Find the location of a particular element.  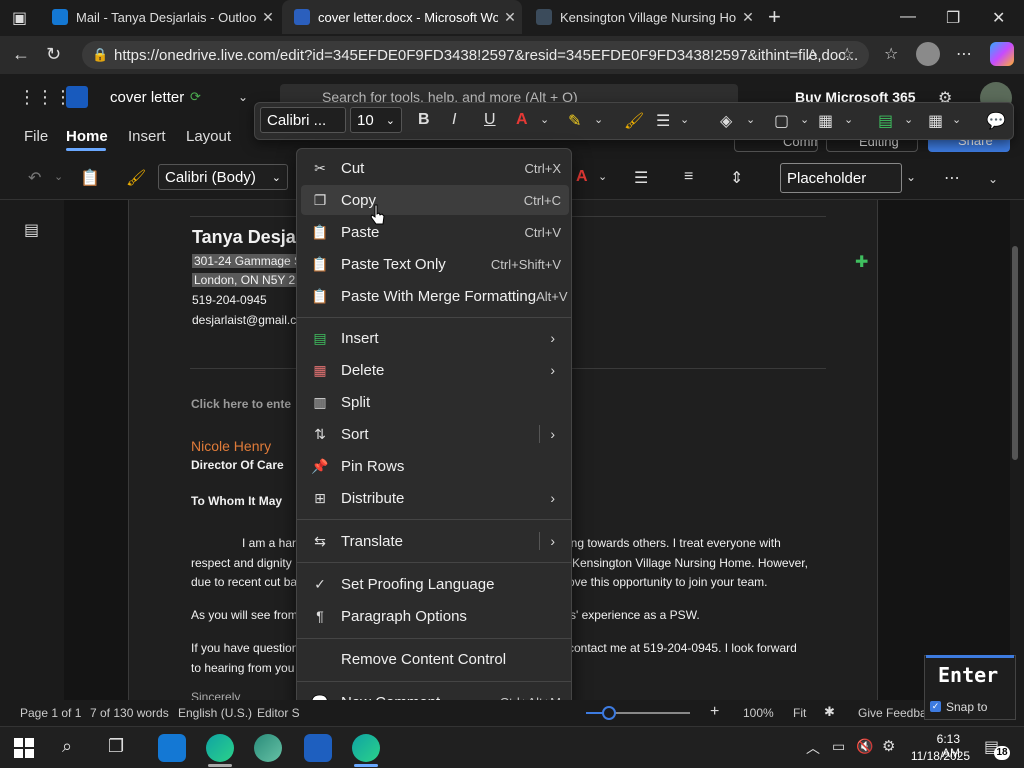

paragraph-2-start: As you will see from is located at coordinates (244, 615).